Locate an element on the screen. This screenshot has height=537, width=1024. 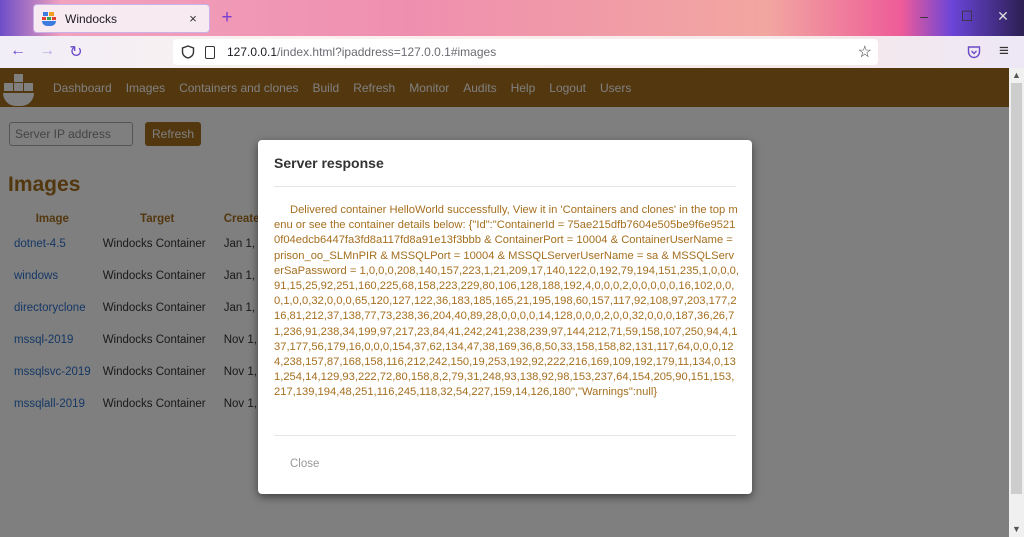
modal-footer-divider is located at coordinates (505, 435).